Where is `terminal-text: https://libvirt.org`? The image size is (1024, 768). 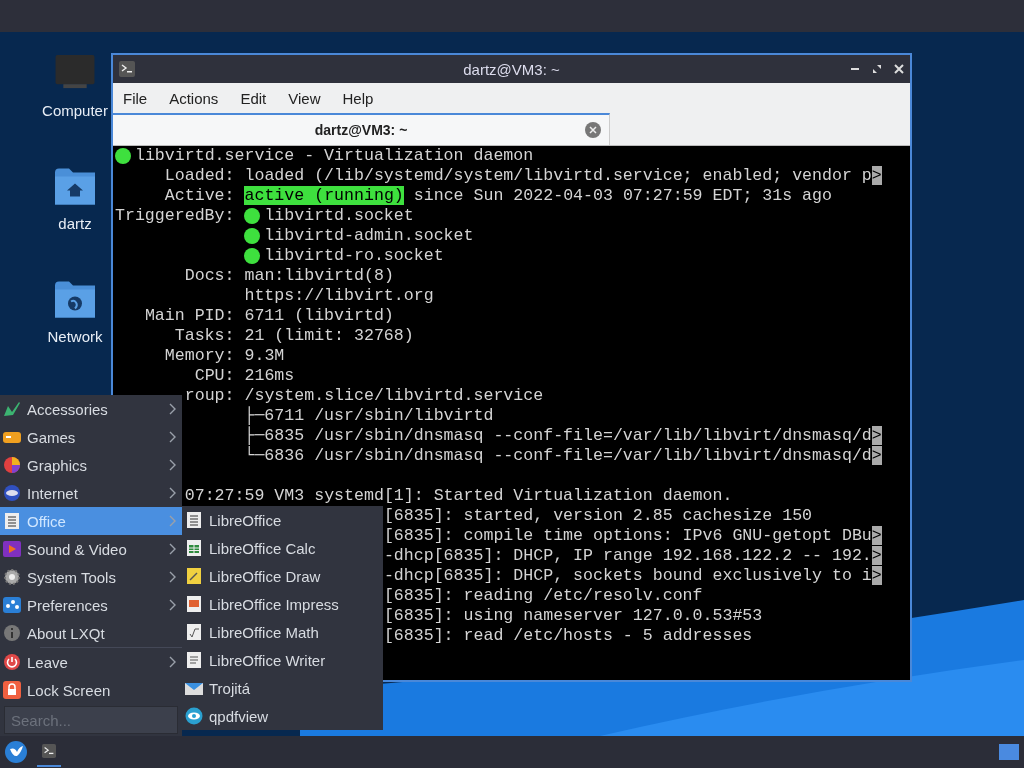 terminal-text: https://libvirt.org is located at coordinates (339, 295).